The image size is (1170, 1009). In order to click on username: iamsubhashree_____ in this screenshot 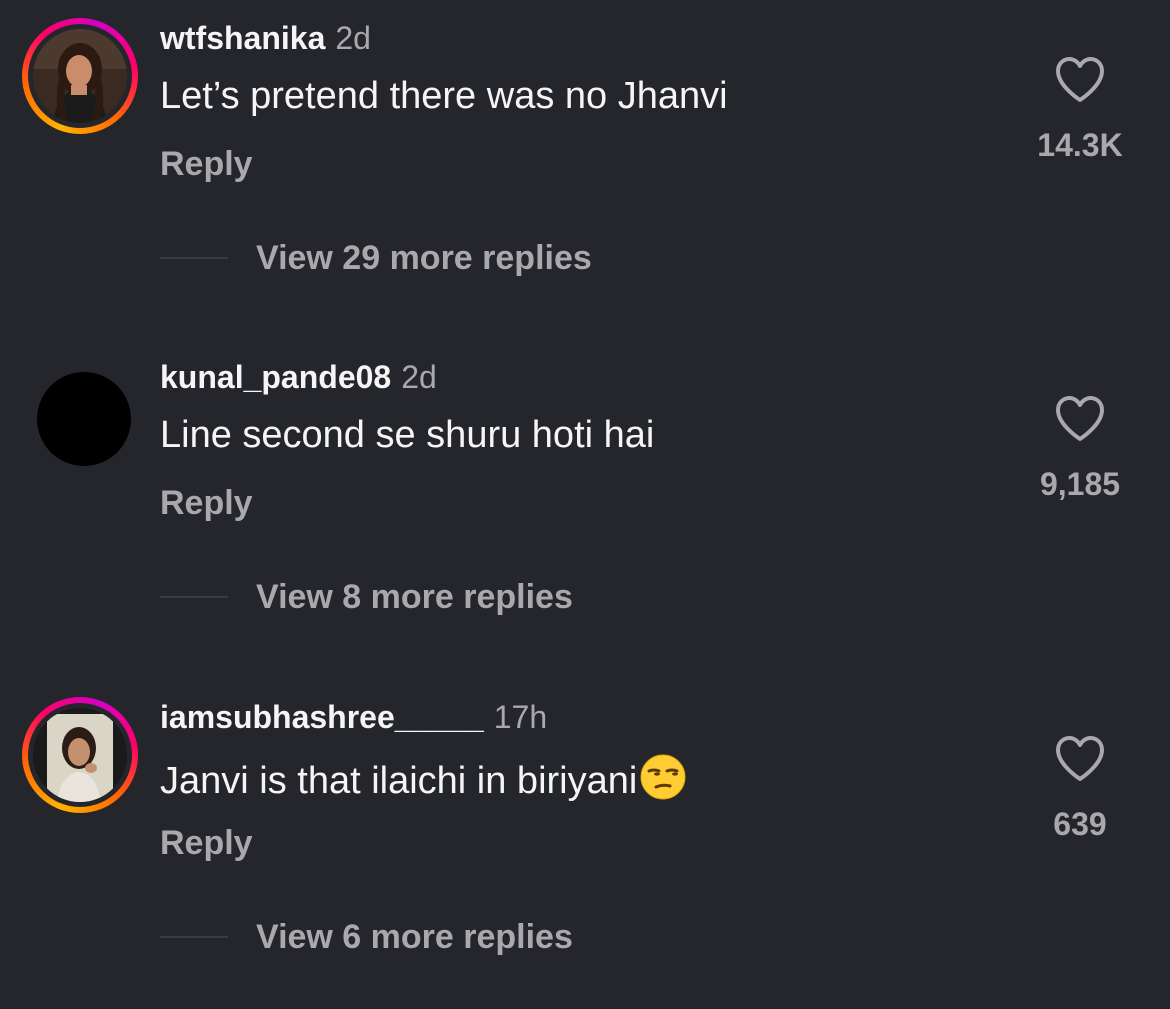, I will do `click(322, 717)`.